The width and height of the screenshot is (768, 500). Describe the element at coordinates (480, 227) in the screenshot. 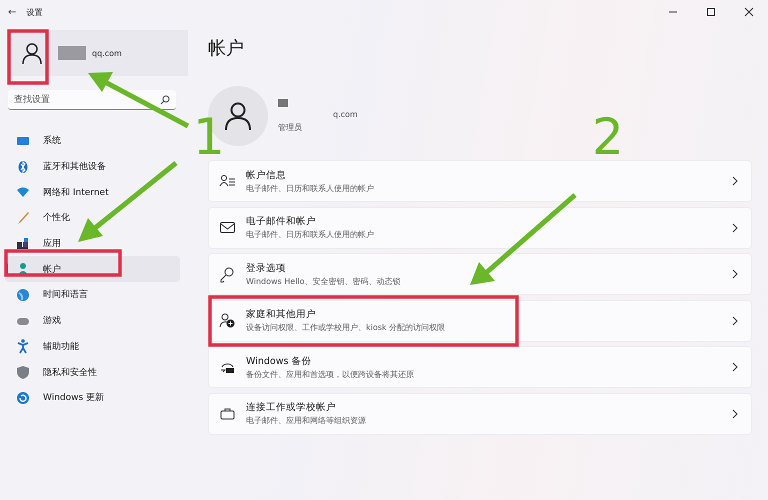

I see `settings-card: 电子邮件和帐户 电子邮件、日历和联系人使用的帐户` at that location.